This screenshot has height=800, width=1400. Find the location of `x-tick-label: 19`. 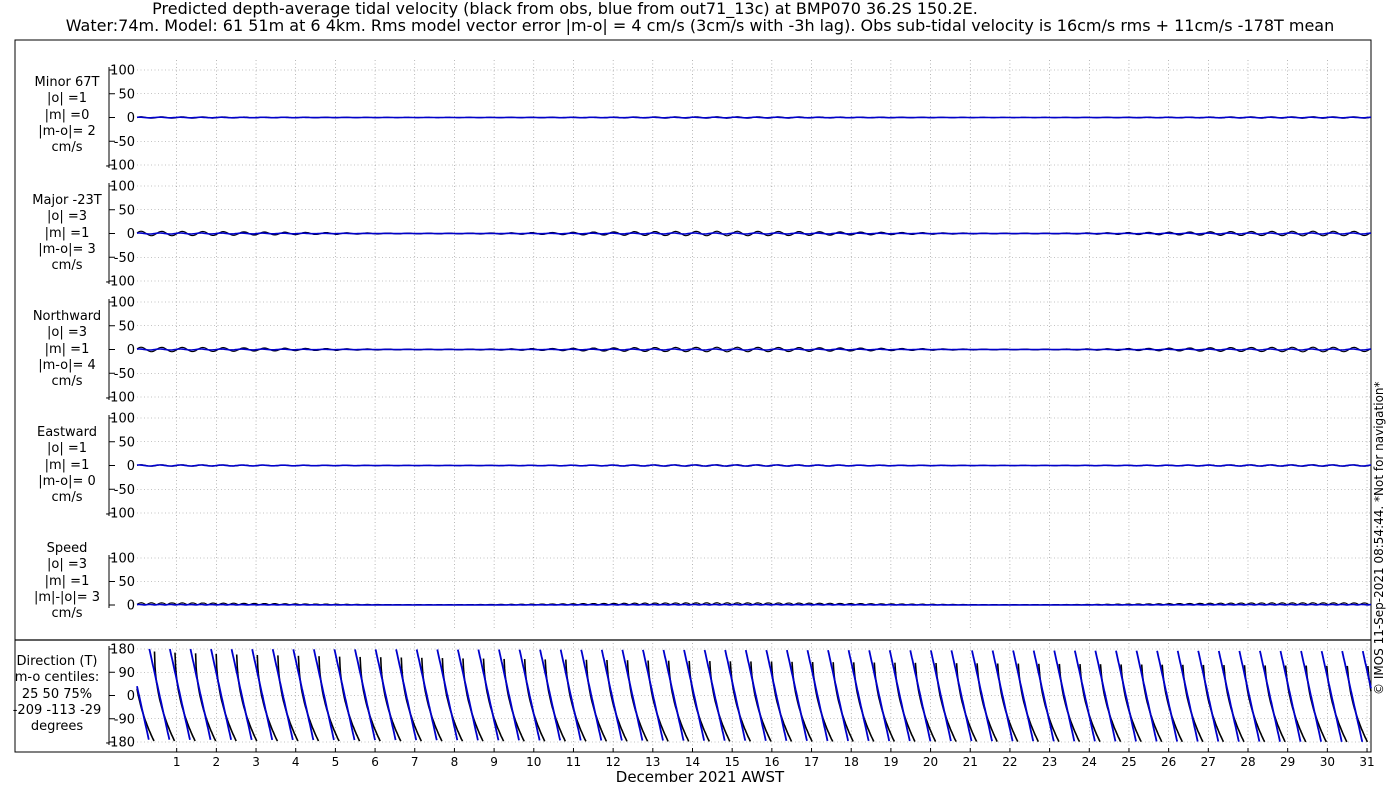

x-tick-label: 19 is located at coordinates (890, 762).